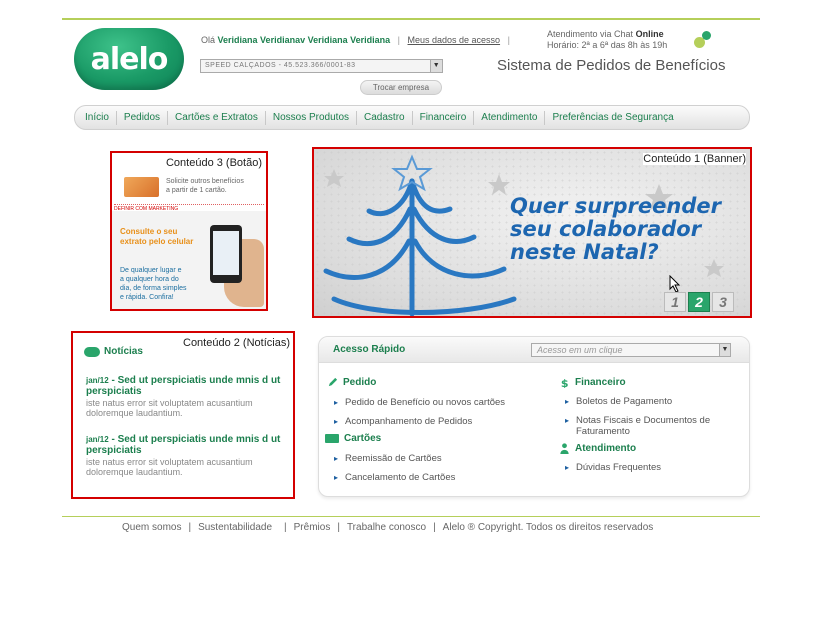  What do you see at coordinates (151, 527) in the screenshot?
I see `footer-link-quem-somos: Quem somos` at bounding box center [151, 527].